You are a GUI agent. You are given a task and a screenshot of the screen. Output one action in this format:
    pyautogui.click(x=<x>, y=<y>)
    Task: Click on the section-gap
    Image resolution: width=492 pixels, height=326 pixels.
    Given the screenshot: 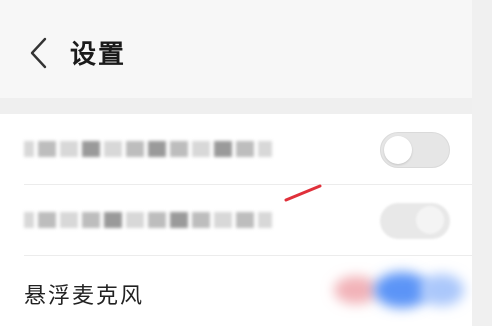 What is the action you would take?
    pyautogui.click(x=236, y=106)
    